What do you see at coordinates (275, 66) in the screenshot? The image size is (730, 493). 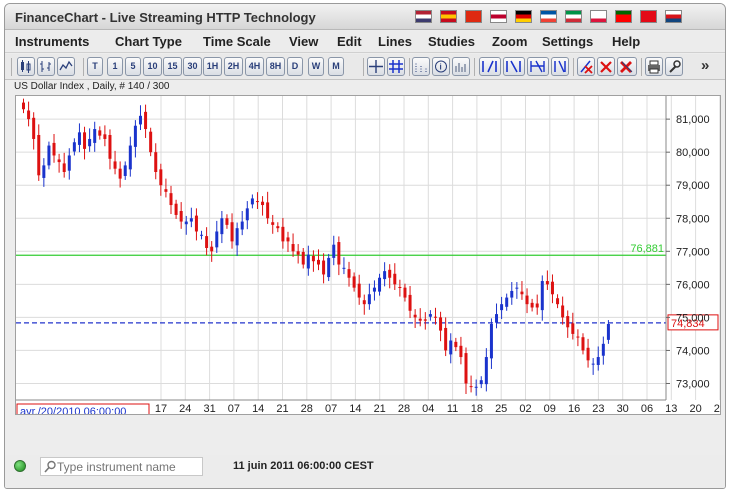 I see `timescale-button-8h: 8H` at bounding box center [275, 66].